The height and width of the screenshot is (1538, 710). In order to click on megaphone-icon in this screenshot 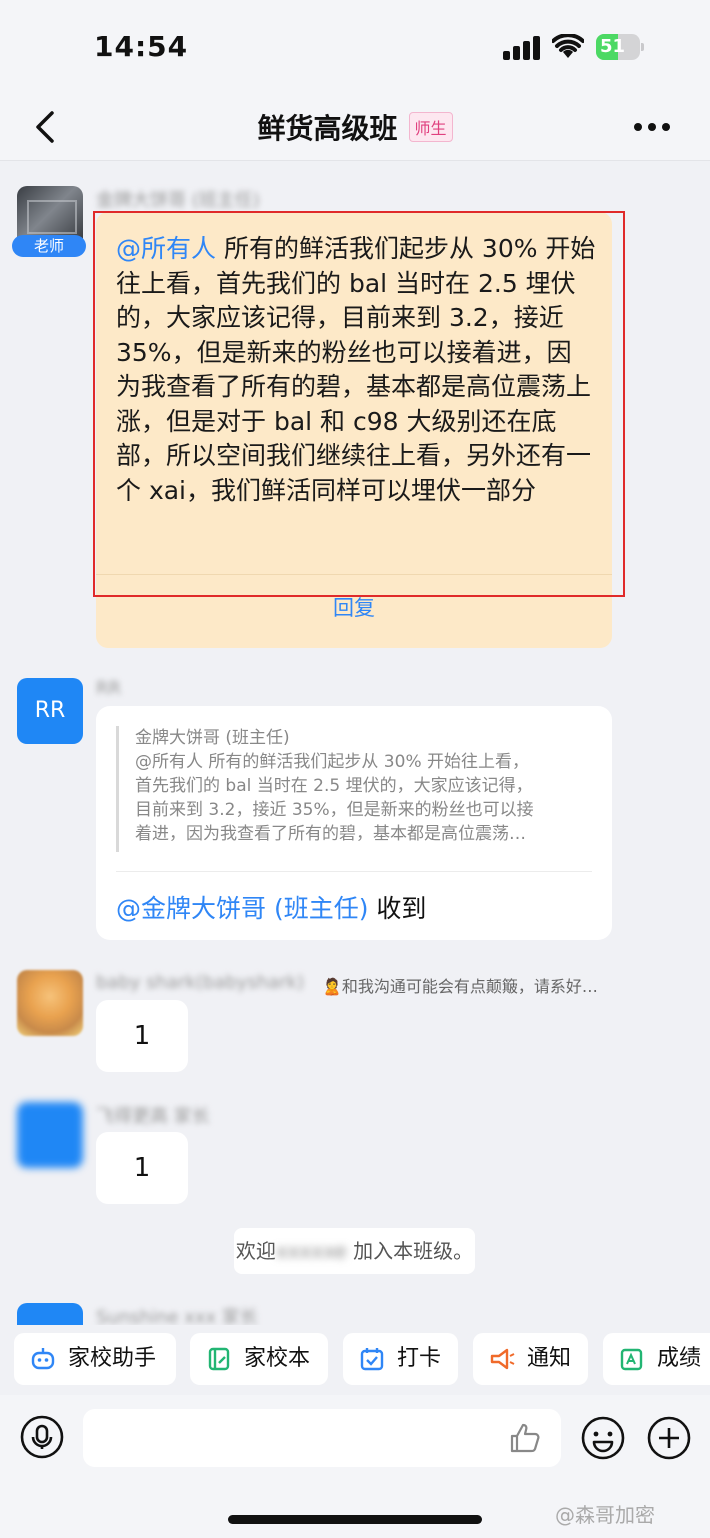, I will do `click(502, 1359)`.